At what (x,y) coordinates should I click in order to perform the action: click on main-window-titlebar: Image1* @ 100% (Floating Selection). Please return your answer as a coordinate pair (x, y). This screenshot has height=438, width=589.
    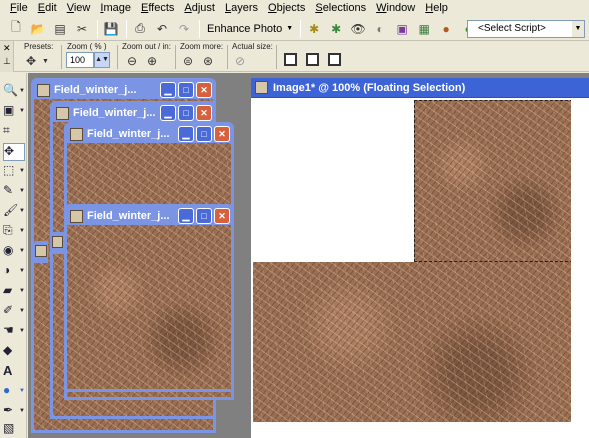
    Looking at the image, I should click on (420, 88).